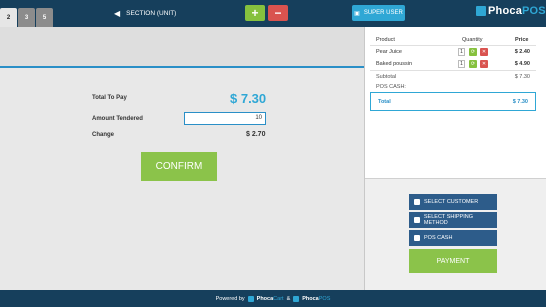 This screenshot has height=307, width=546. I want to click on header-separator, so click(453, 45).